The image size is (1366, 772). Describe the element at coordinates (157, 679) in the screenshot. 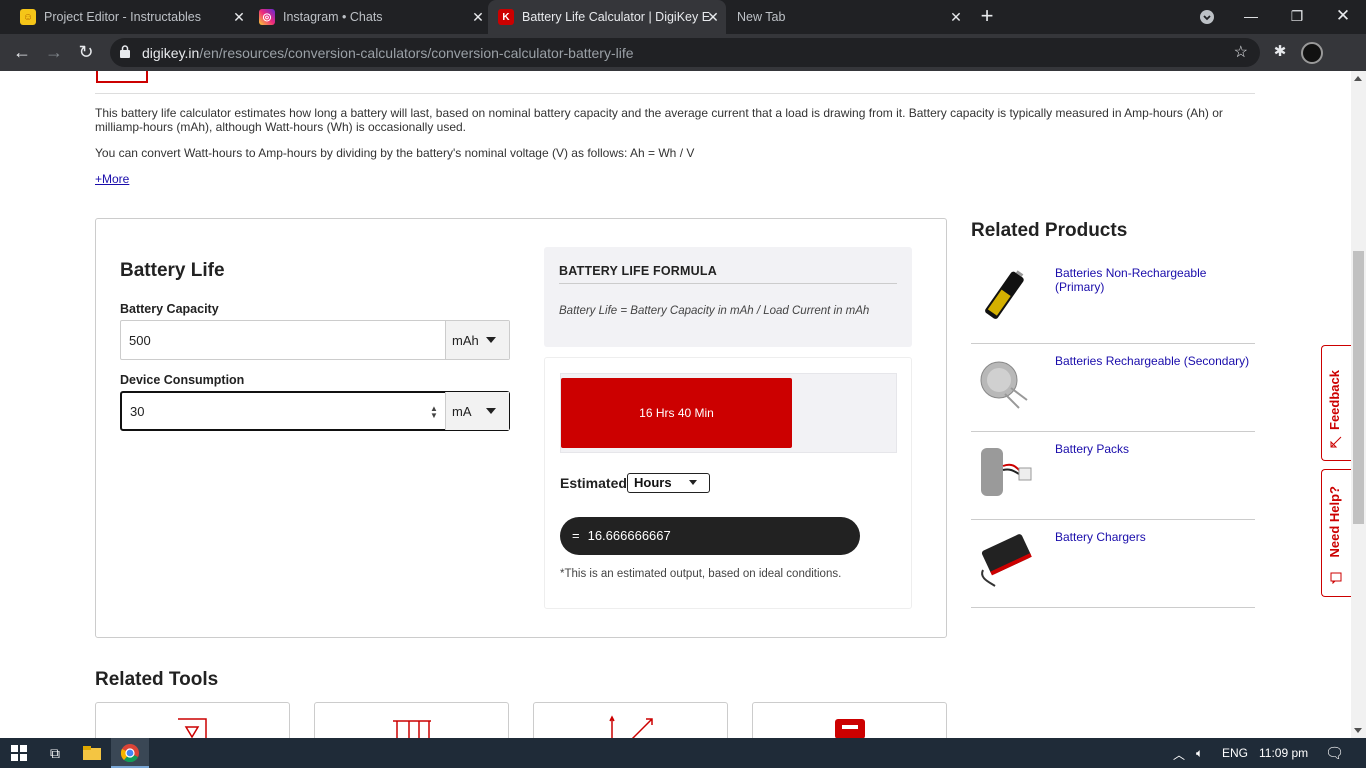

I see `related-tools-title: Related Tools` at that location.